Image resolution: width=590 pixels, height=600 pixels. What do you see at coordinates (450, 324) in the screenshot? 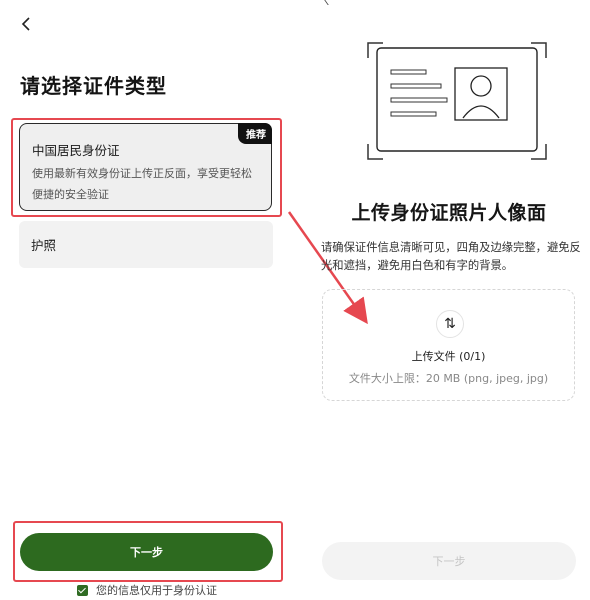
I see `swap-arrows-icon: ⇅` at bounding box center [450, 324].